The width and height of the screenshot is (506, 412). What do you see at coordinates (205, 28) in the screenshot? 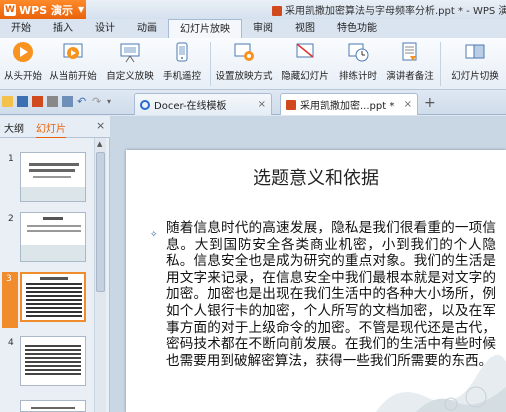
I see `menu-slideshow: 幻灯片放映` at bounding box center [205, 28].